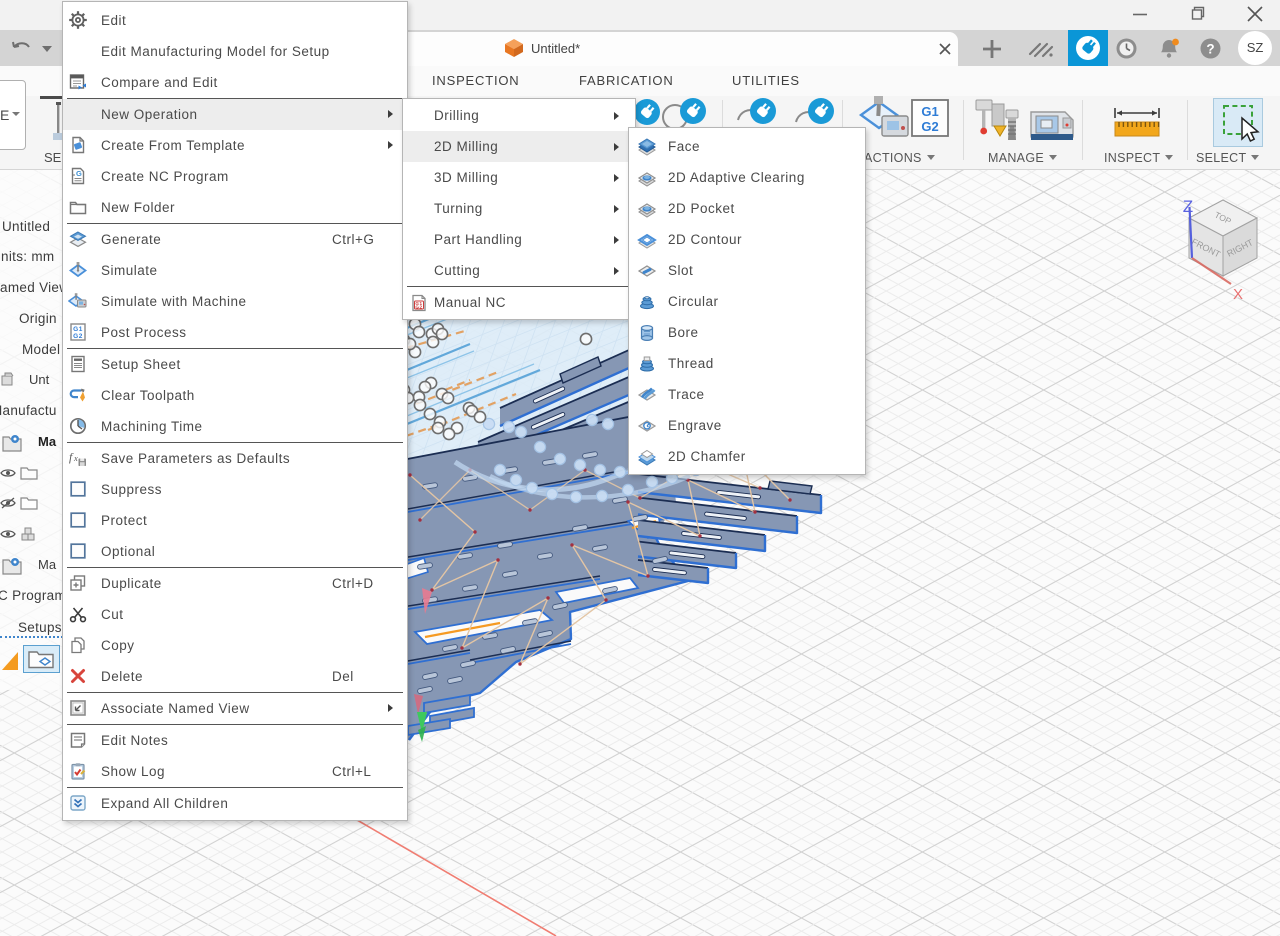  What do you see at coordinates (75, 458) in the screenshot?
I see `svg-text: x` at bounding box center [75, 458].